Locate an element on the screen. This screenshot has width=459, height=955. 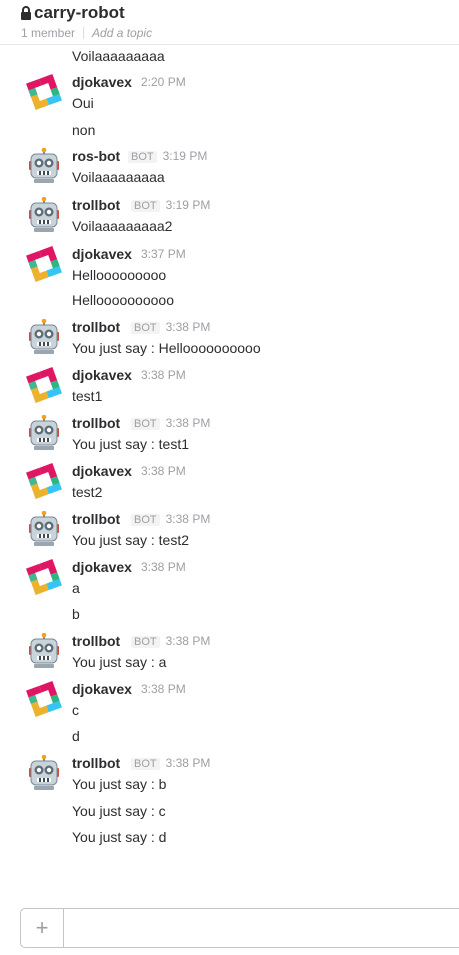
message-text: c is located at coordinates (75, 710).